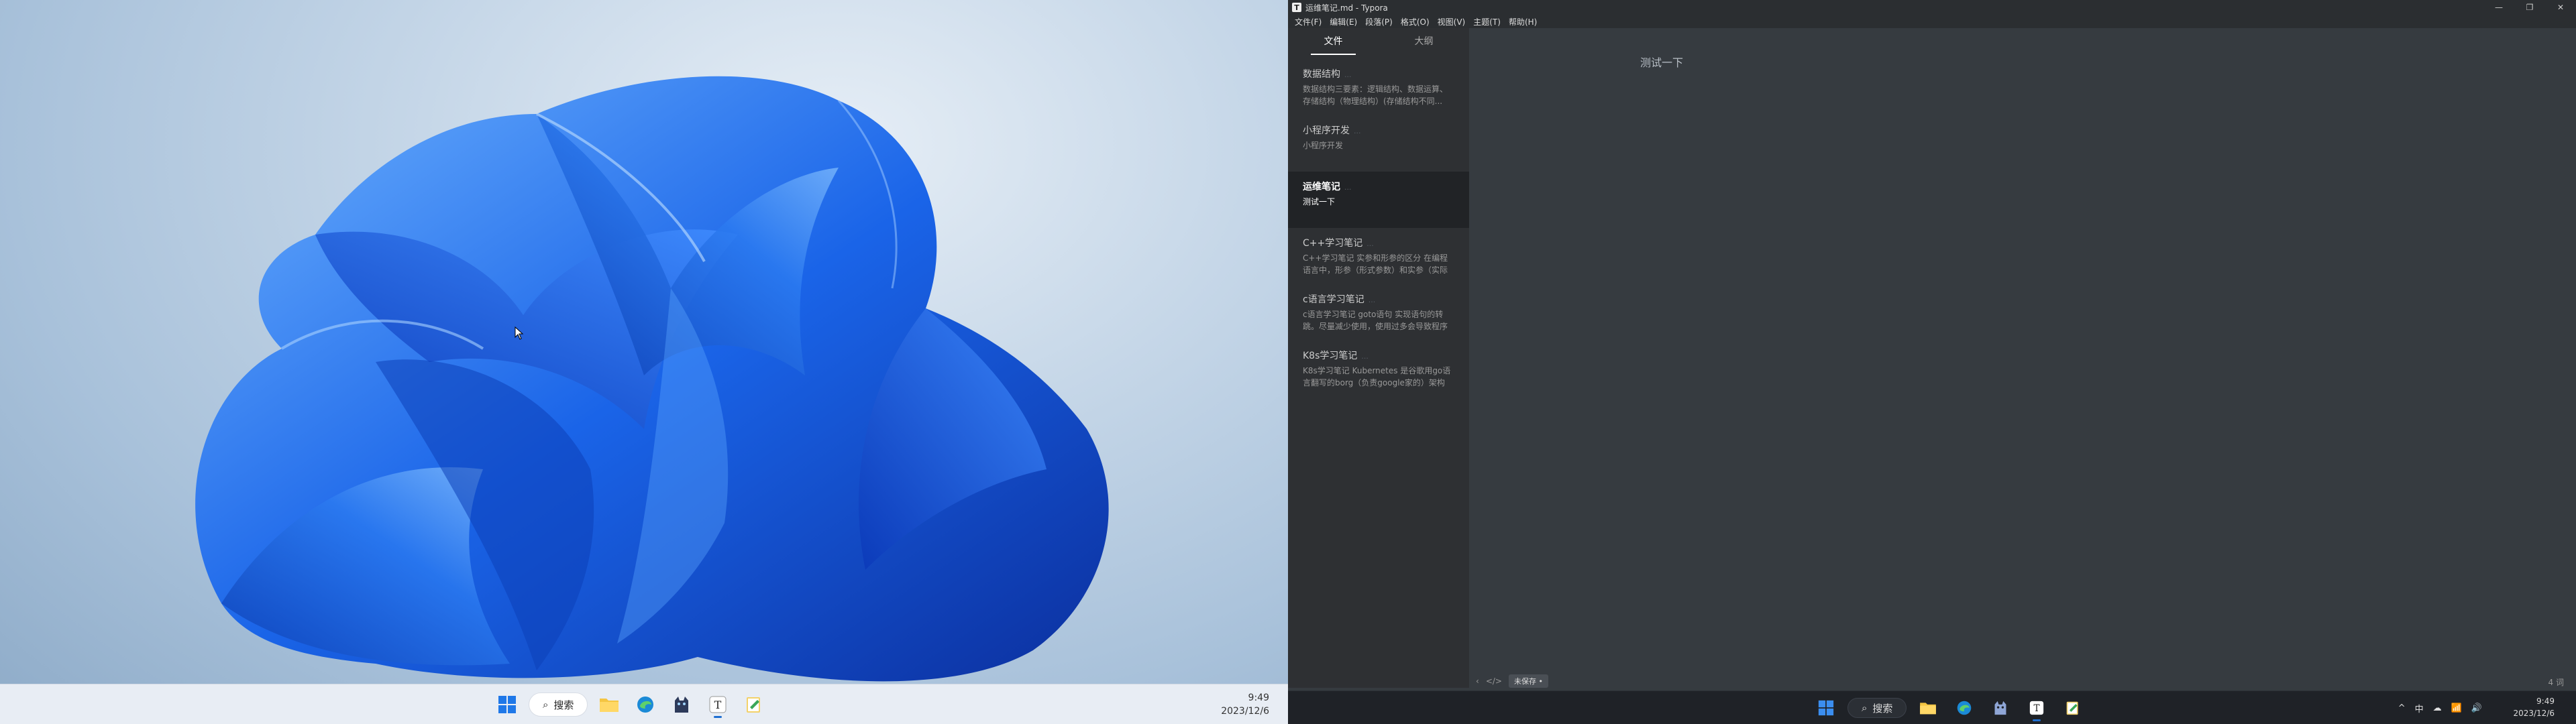 This screenshot has width=2576, height=724. What do you see at coordinates (1296, 7) in the screenshot?
I see `typora-logo-icon: T` at bounding box center [1296, 7].